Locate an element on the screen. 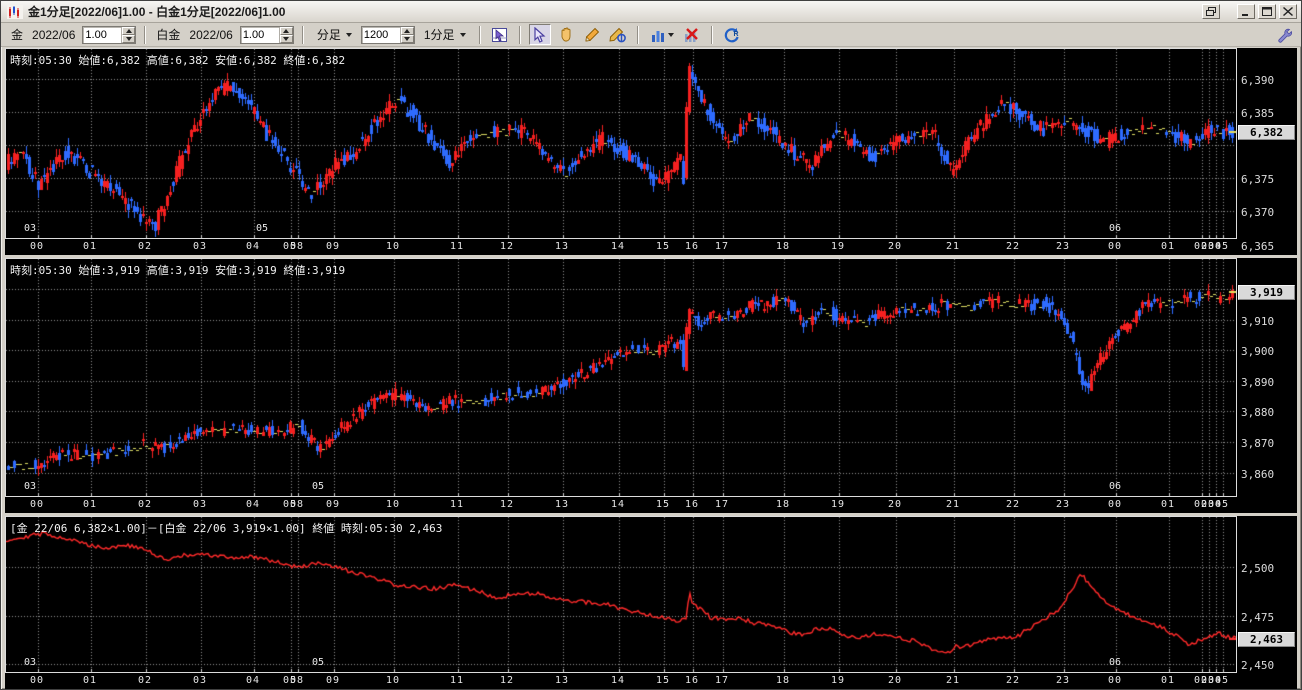 This screenshot has width=1302, height=690. platinum-multiplier-down is located at coordinates (286, 38).